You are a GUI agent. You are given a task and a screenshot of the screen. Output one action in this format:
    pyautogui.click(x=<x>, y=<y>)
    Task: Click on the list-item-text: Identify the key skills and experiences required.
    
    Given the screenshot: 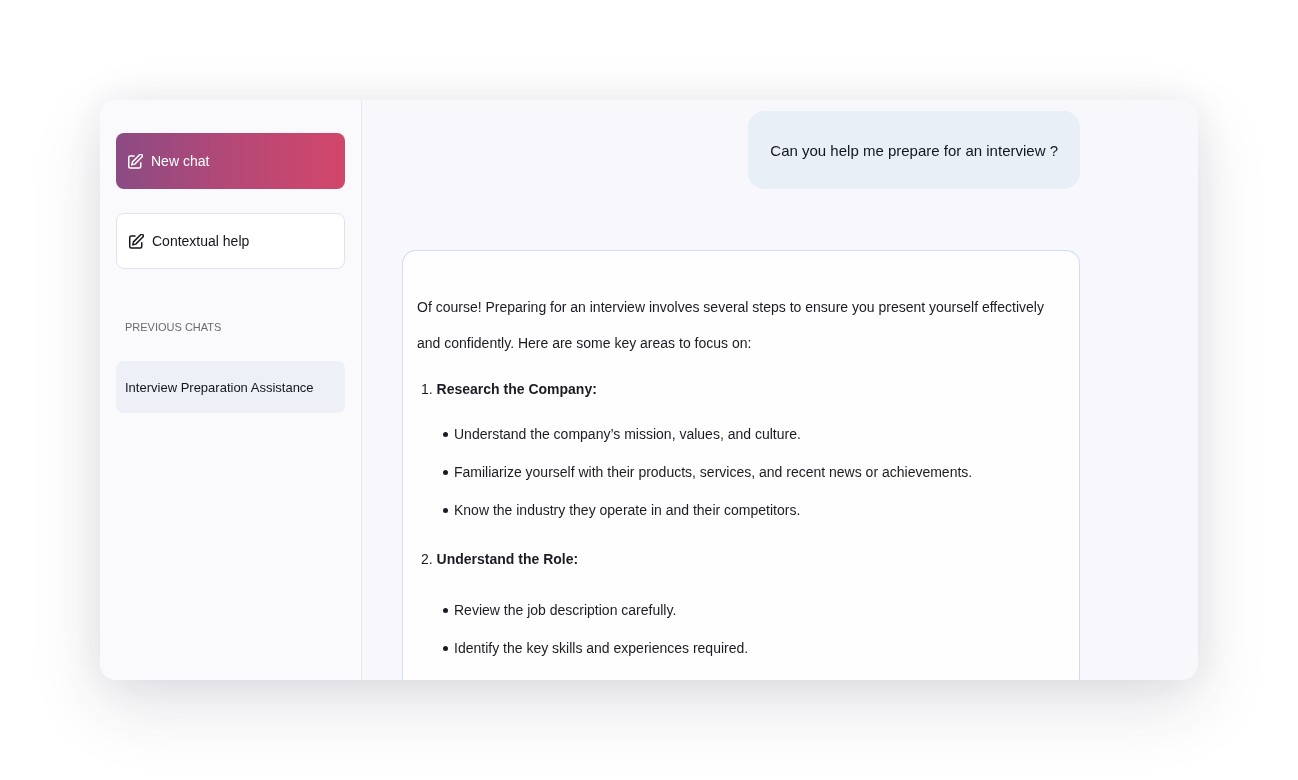 What is the action you would take?
    pyautogui.click(x=601, y=648)
    